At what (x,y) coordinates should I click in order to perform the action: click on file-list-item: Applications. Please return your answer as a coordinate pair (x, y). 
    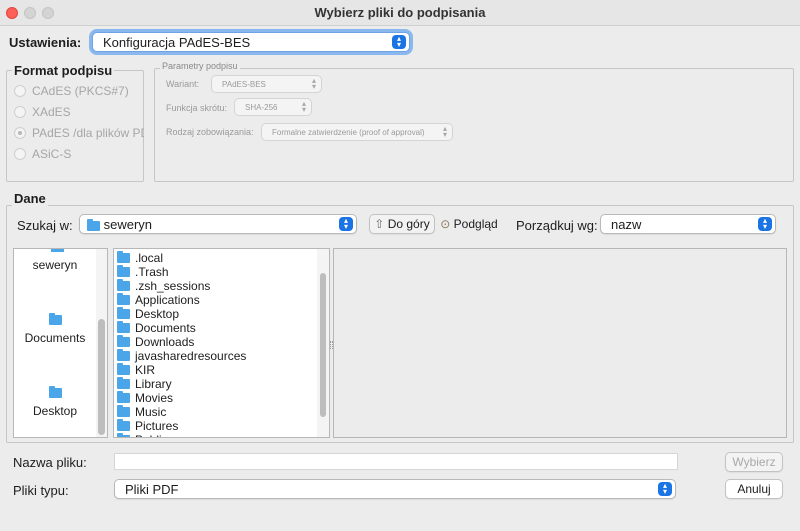
    Looking at the image, I should click on (158, 299).